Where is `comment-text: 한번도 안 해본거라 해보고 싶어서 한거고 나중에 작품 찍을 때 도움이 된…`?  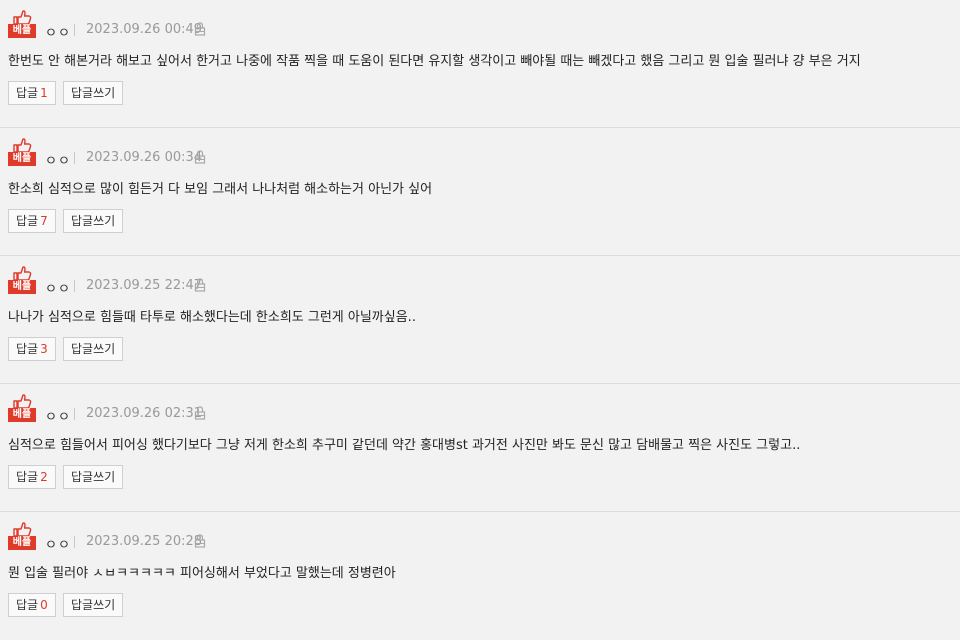
comment-text: 한번도 안 해본거라 해보고 싶어서 한거고 나중에 작품 찍을 때 도움이 된… is located at coordinates (434, 61).